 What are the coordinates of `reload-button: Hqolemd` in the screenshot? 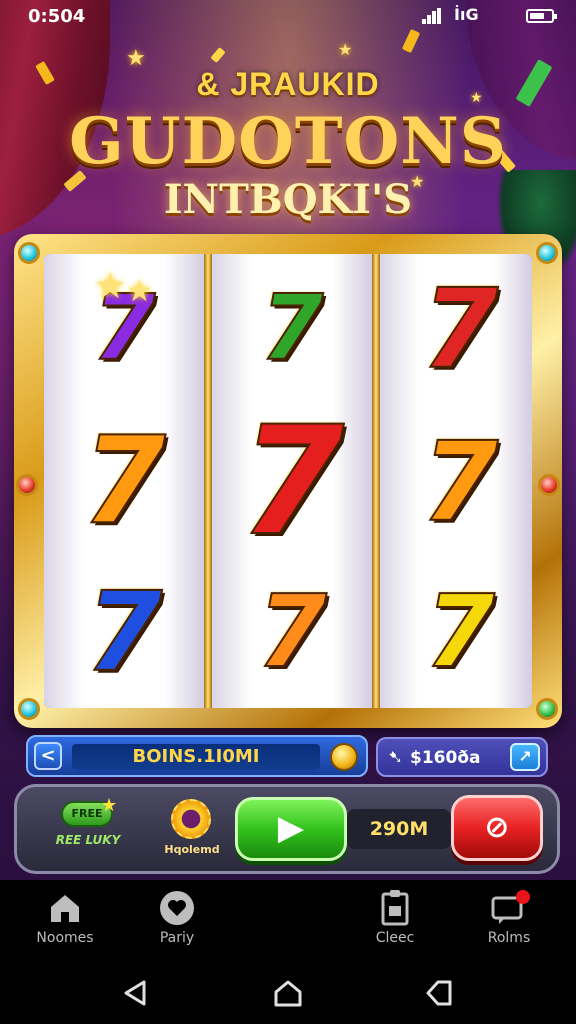 It's located at (192, 830).